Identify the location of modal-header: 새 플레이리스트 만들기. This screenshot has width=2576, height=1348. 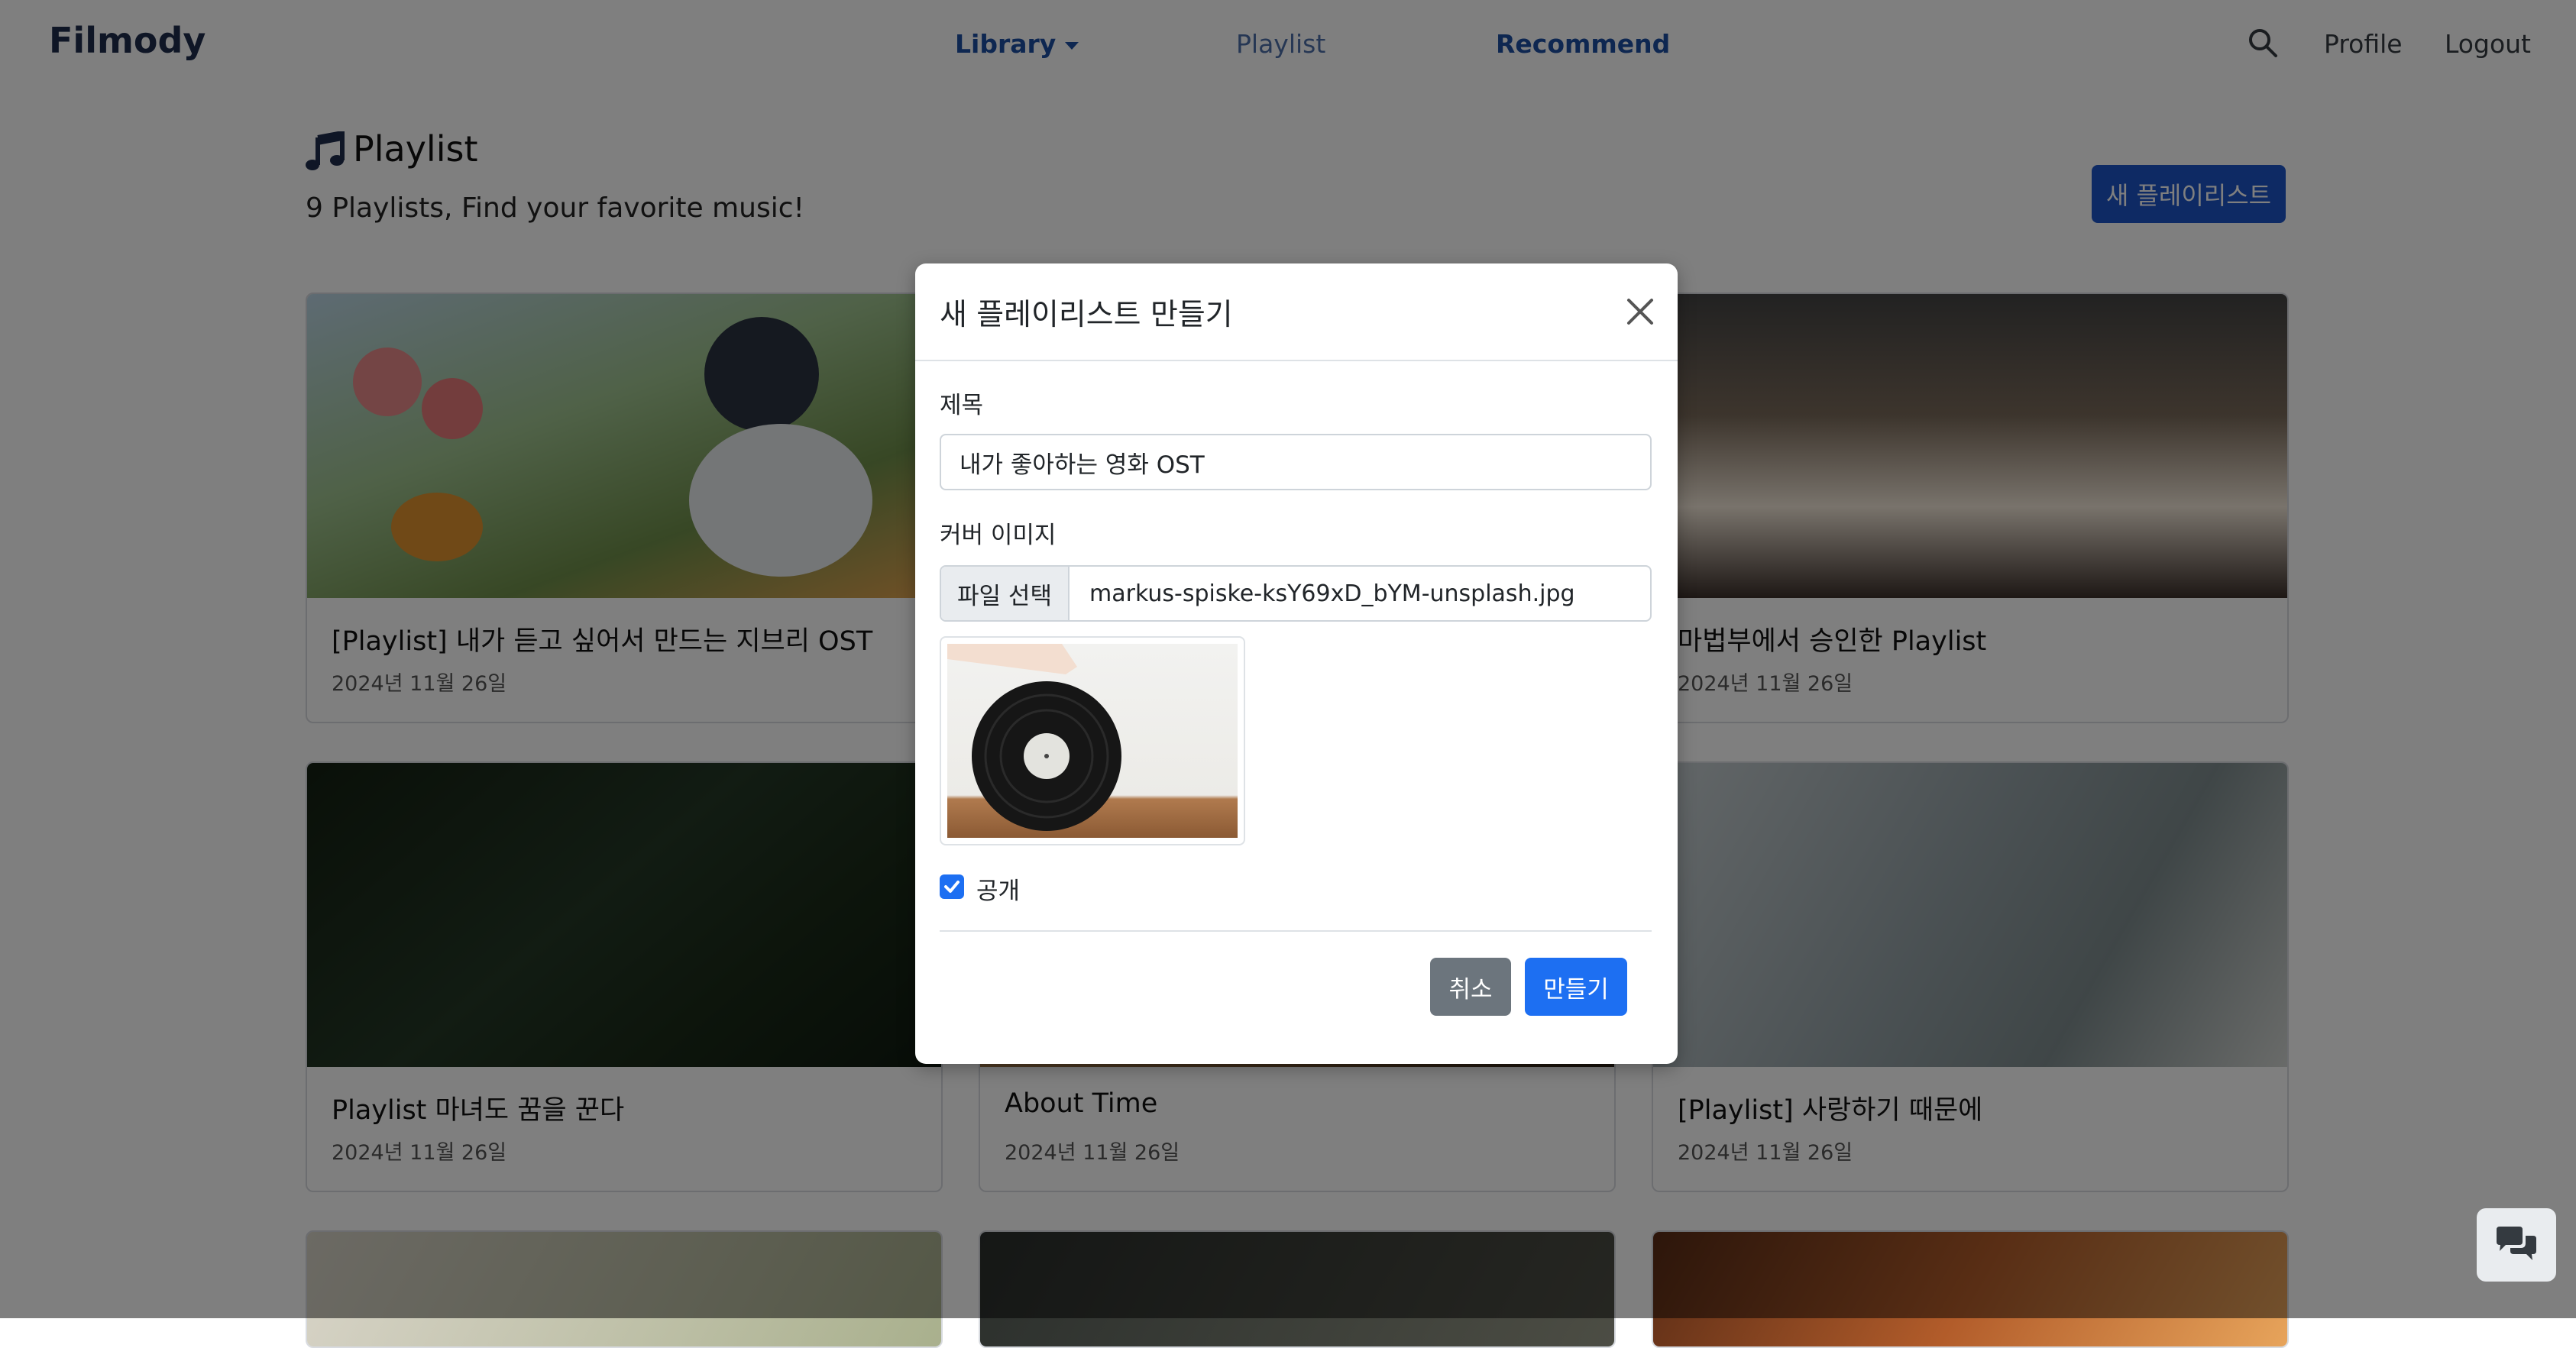
(1296, 312).